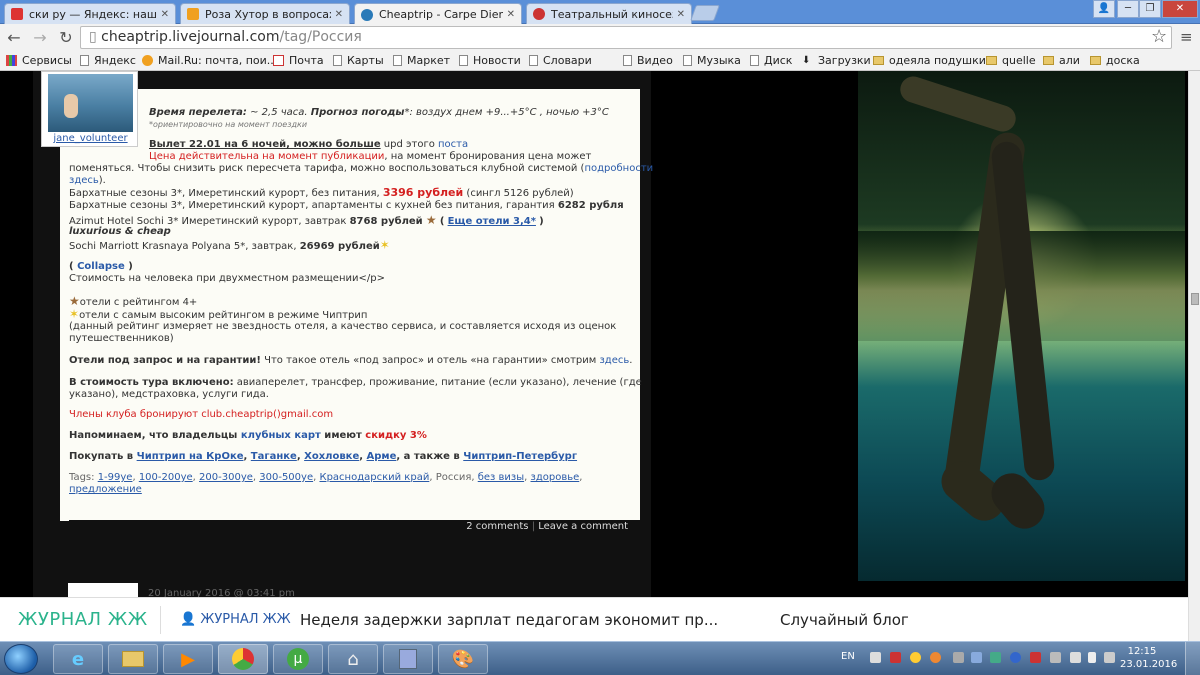 This screenshot has height=675, width=1200. I want to click on signal-icon, so click(1109, 657).